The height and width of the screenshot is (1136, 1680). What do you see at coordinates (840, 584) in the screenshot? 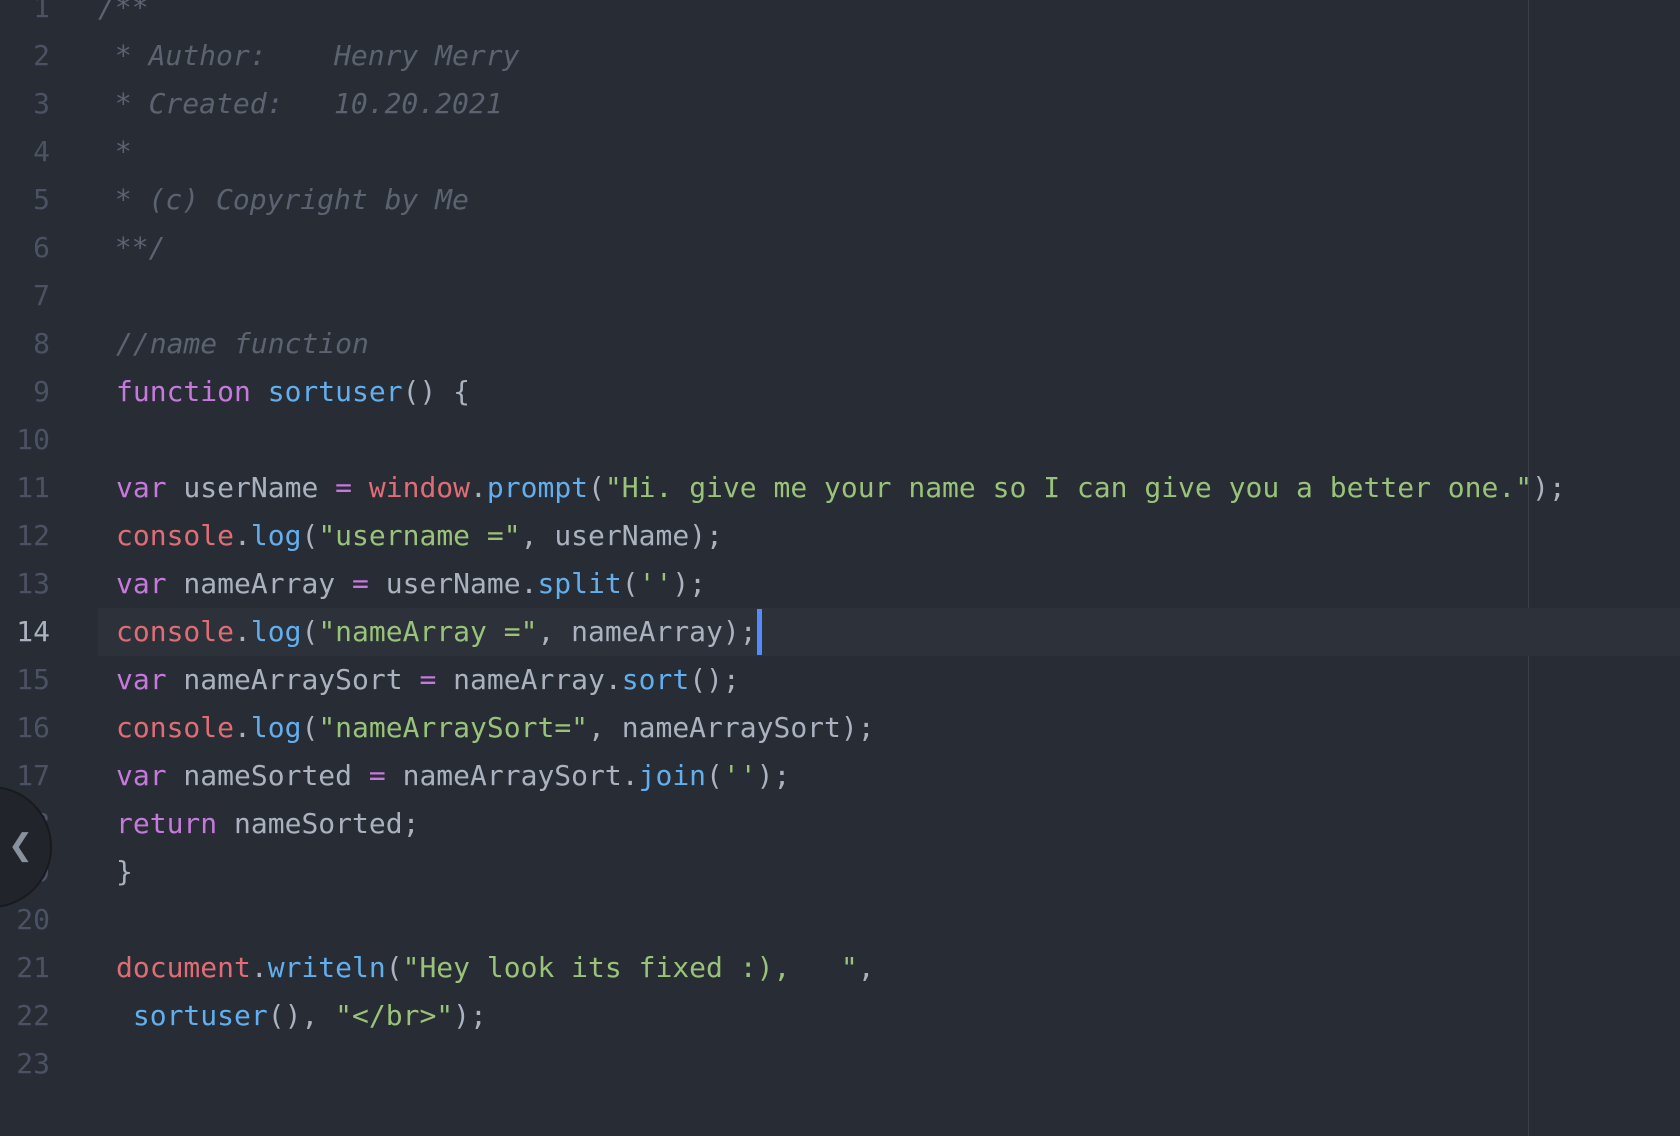
I see `code-line: 13 var nameArray = userName.split('');` at bounding box center [840, 584].